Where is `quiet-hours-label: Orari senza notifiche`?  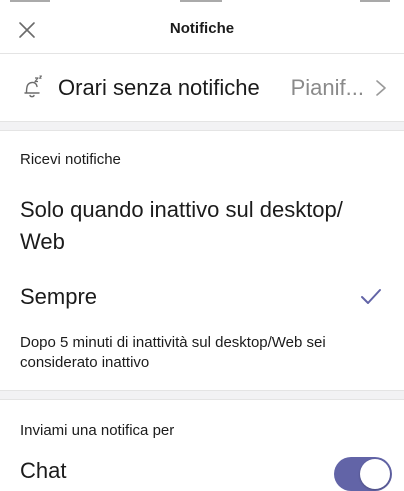
quiet-hours-label: Orari senza notifiche is located at coordinates (159, 87).